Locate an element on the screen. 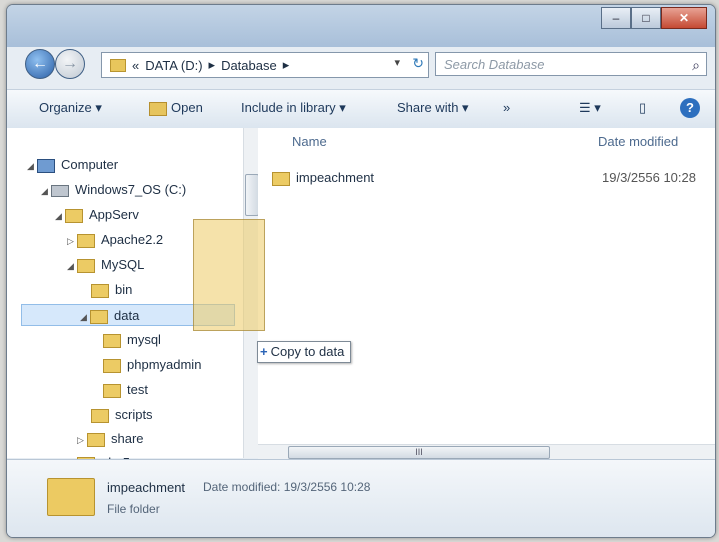 This screenshot has width=719, height=542. tree-item-label: Computer is located at coordinates (90, 164).